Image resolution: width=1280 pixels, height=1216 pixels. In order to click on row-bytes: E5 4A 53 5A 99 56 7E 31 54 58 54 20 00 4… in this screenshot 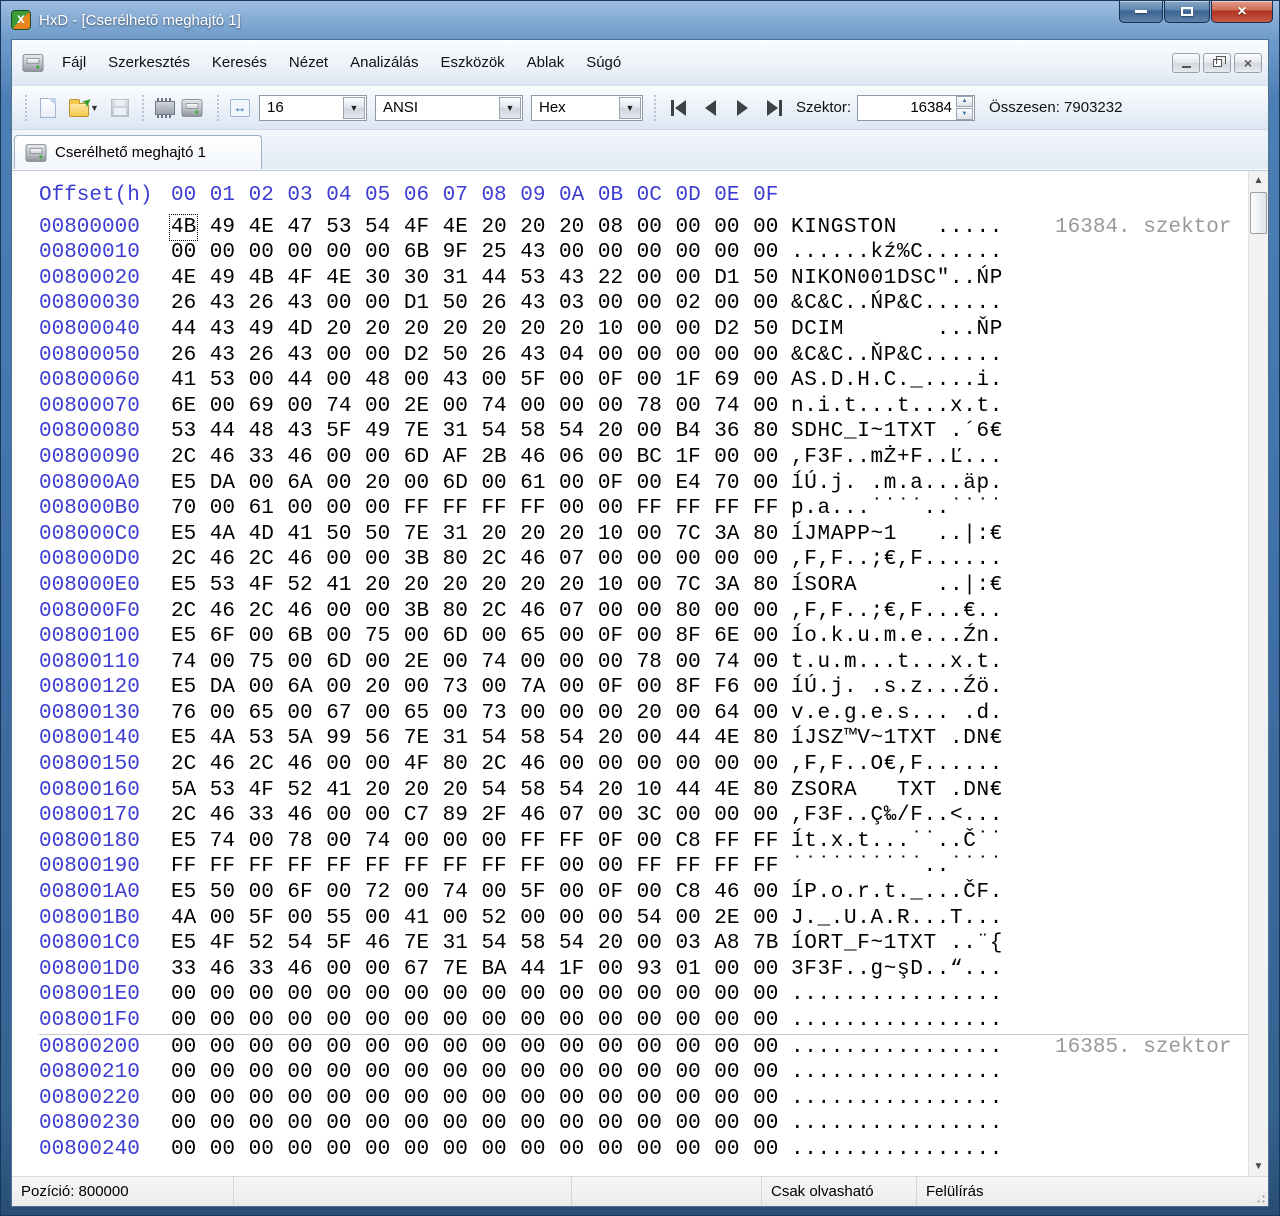, I will do `click(481, 739)`.